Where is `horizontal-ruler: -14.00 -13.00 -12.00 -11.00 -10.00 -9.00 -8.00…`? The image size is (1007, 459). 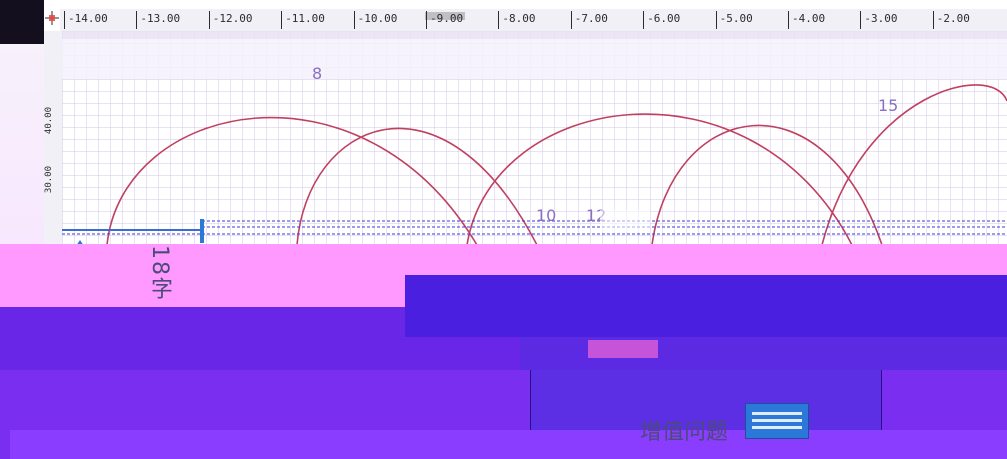 horizontal-ruler: -14.00 -13.00 -12.00 -11.00 -10.00 -9.00 -8.00… is located at coordinates (533, 20).